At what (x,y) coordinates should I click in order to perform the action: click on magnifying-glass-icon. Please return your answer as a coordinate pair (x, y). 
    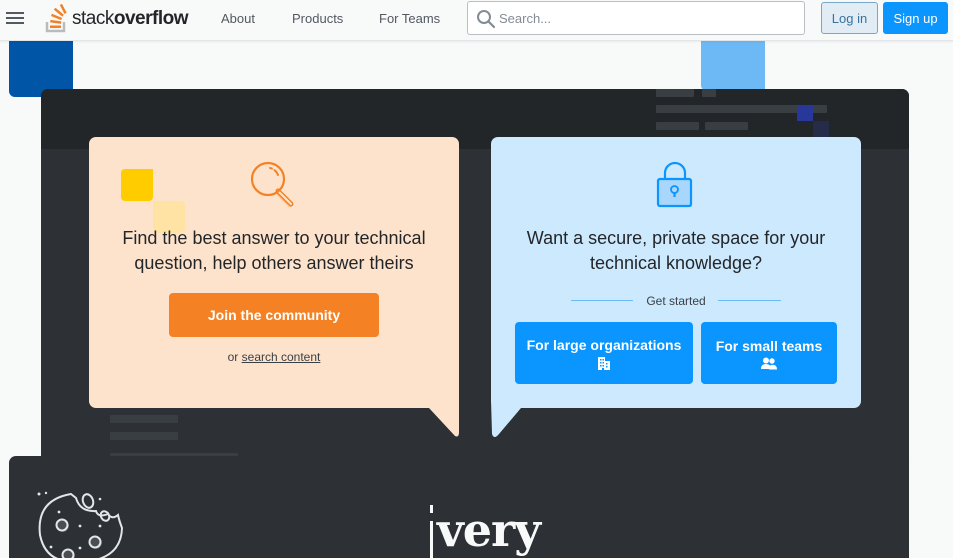
    Looking at the image, I should click on (272, 184).